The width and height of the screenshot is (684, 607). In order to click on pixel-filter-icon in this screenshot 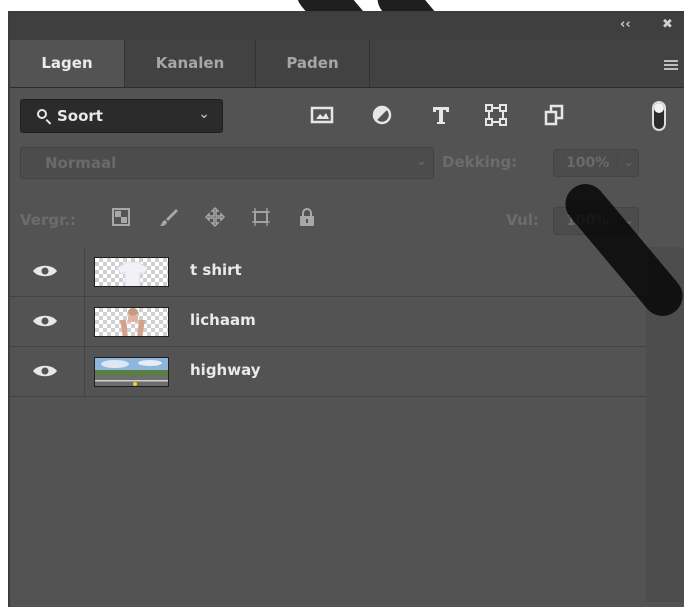, I will do `click(322, 115)`.